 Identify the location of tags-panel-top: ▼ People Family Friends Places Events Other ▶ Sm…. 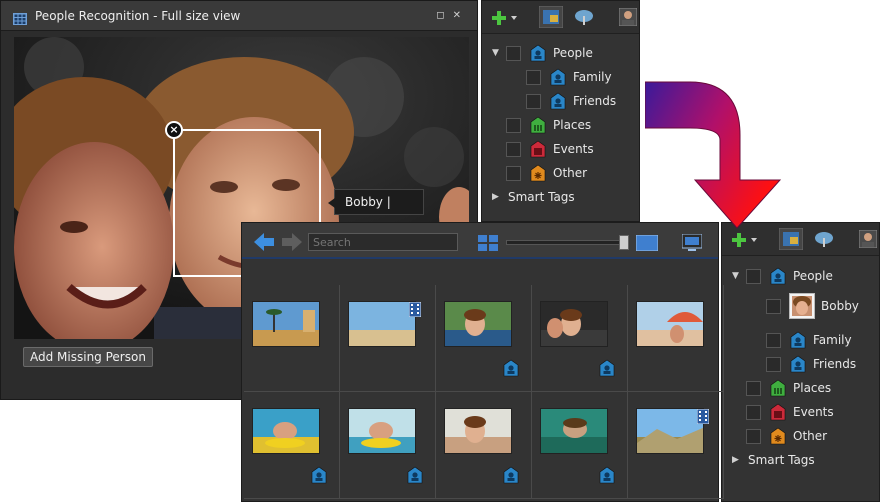
(560, 111).